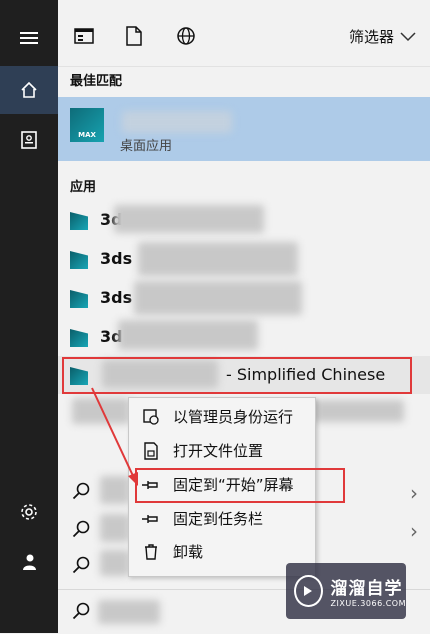  What do you see at coordinates (237, 375) in the screenshot?
I see `annotation-highlight-app` at bounding box center [237, 375].